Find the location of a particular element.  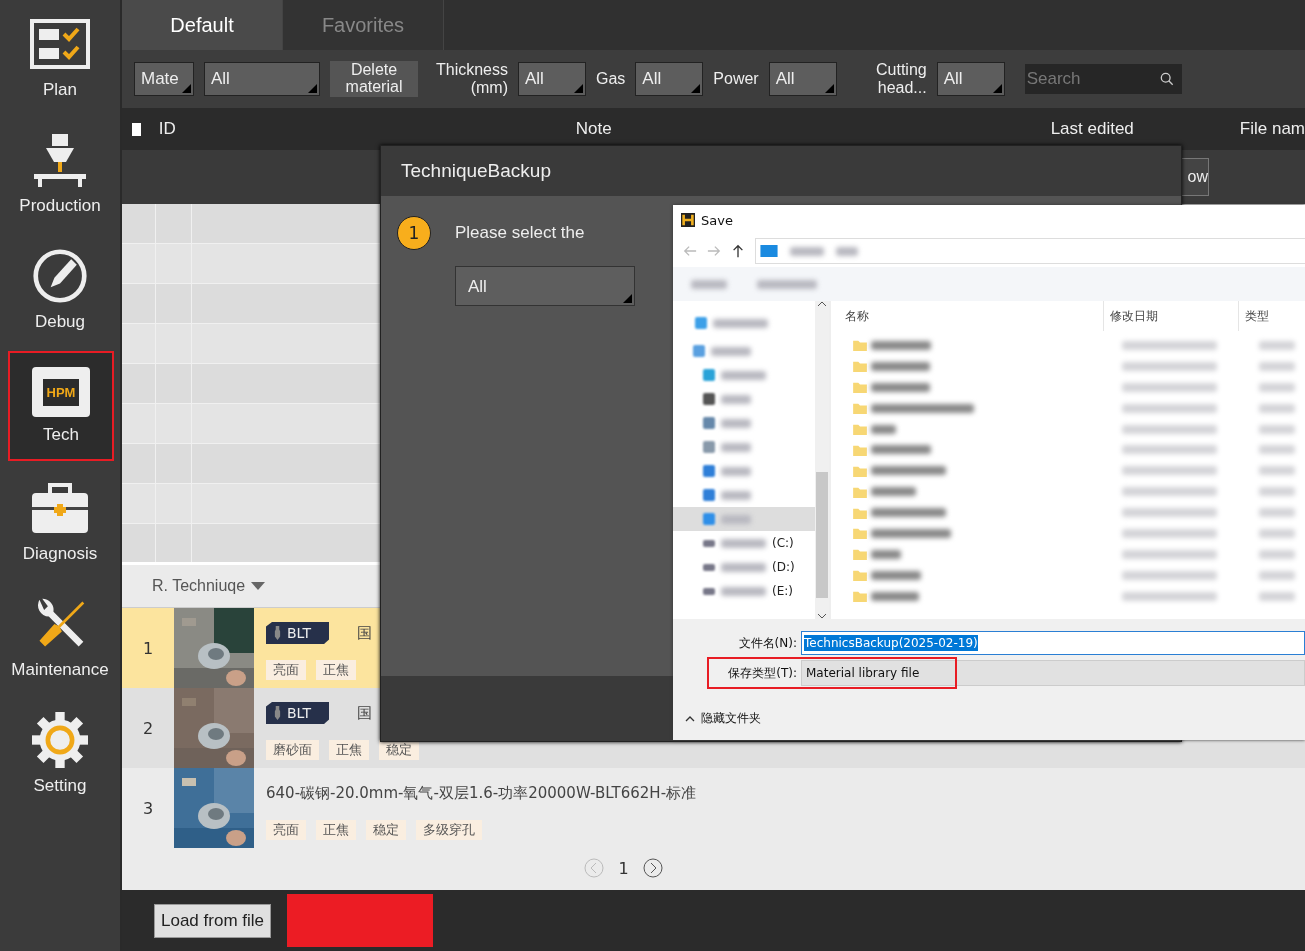

column-header: 类型 is located at coordinates (1254, 316).